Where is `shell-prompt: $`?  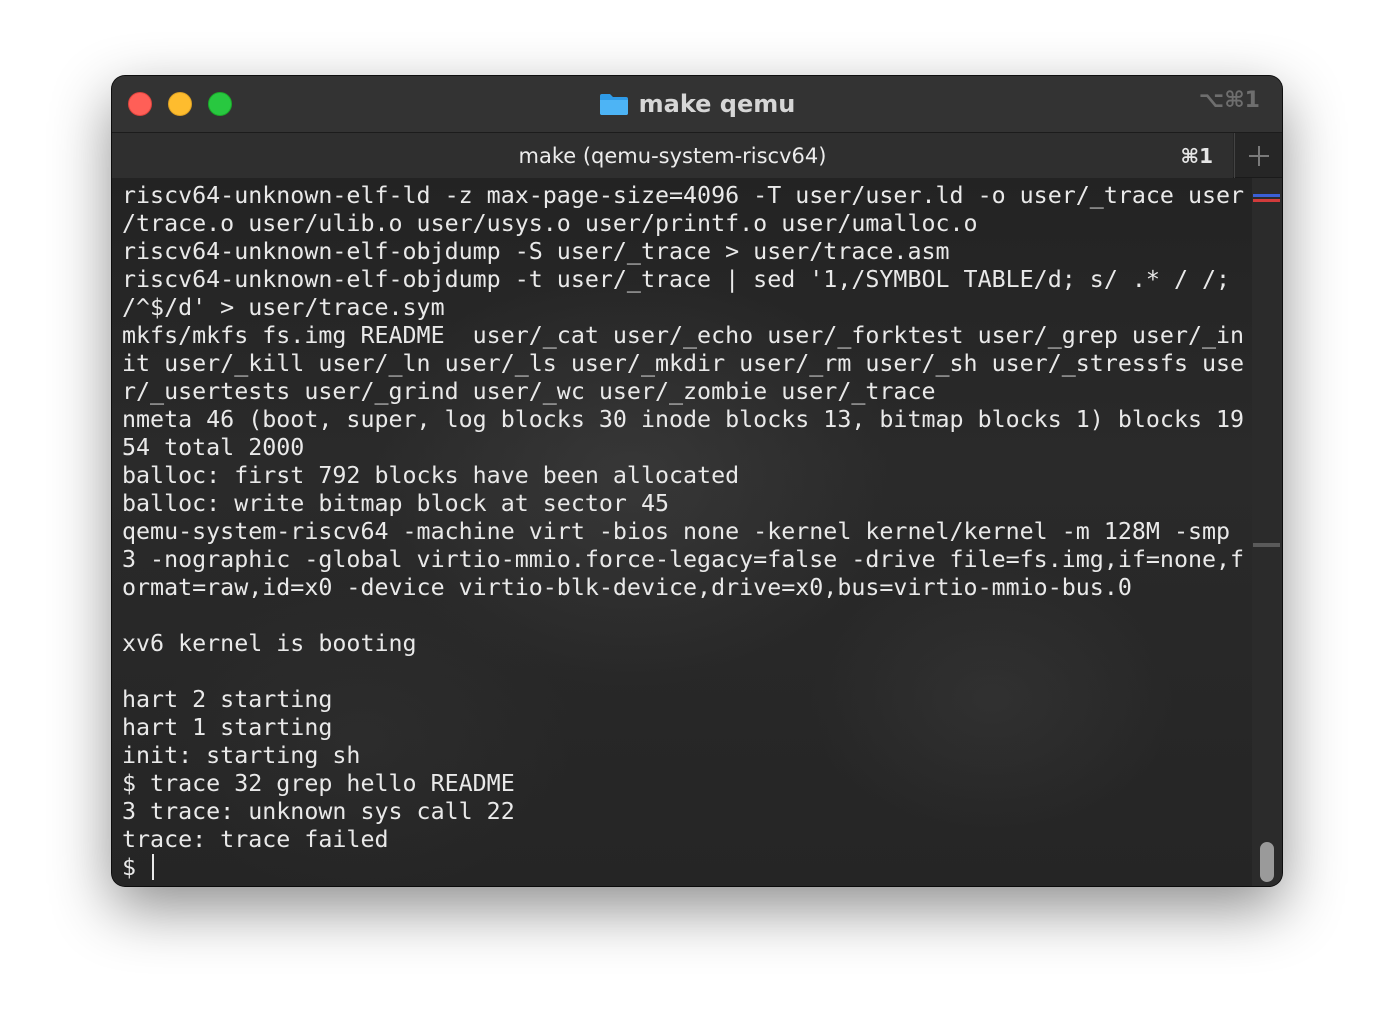
shell-prompt: $ is located at coordinates (136, 867).